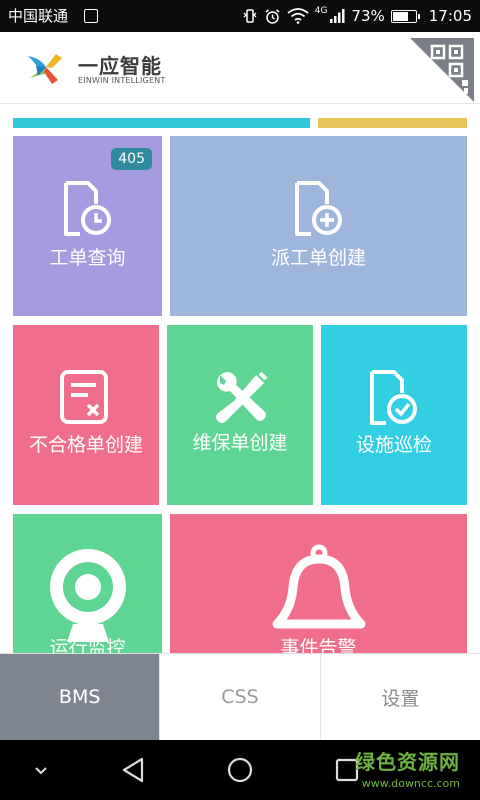 This screenshot has height=800, width=480. Describe the element at coordinates (318, 208) in the screenshot. I see `document-plus-icon` at that location.